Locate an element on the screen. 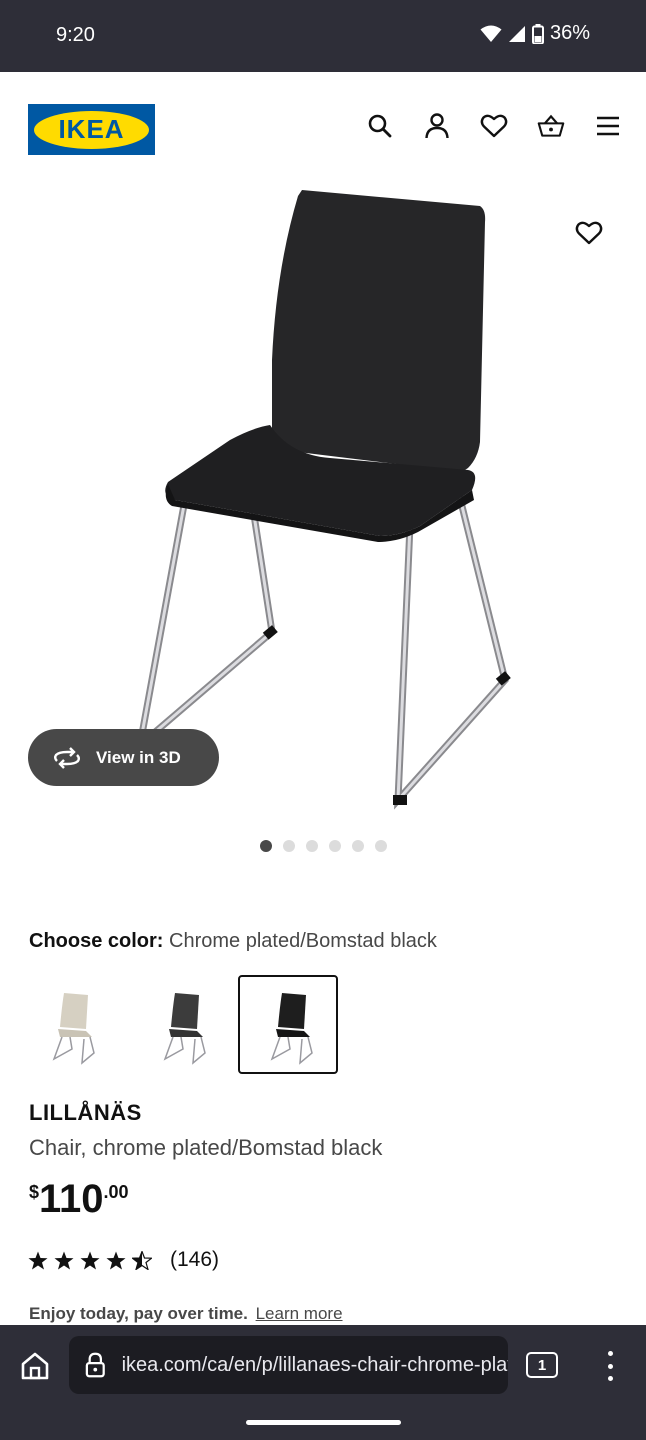 This screenshot has height=1440, width=646. search-icon is located at coordinates (380, 126).